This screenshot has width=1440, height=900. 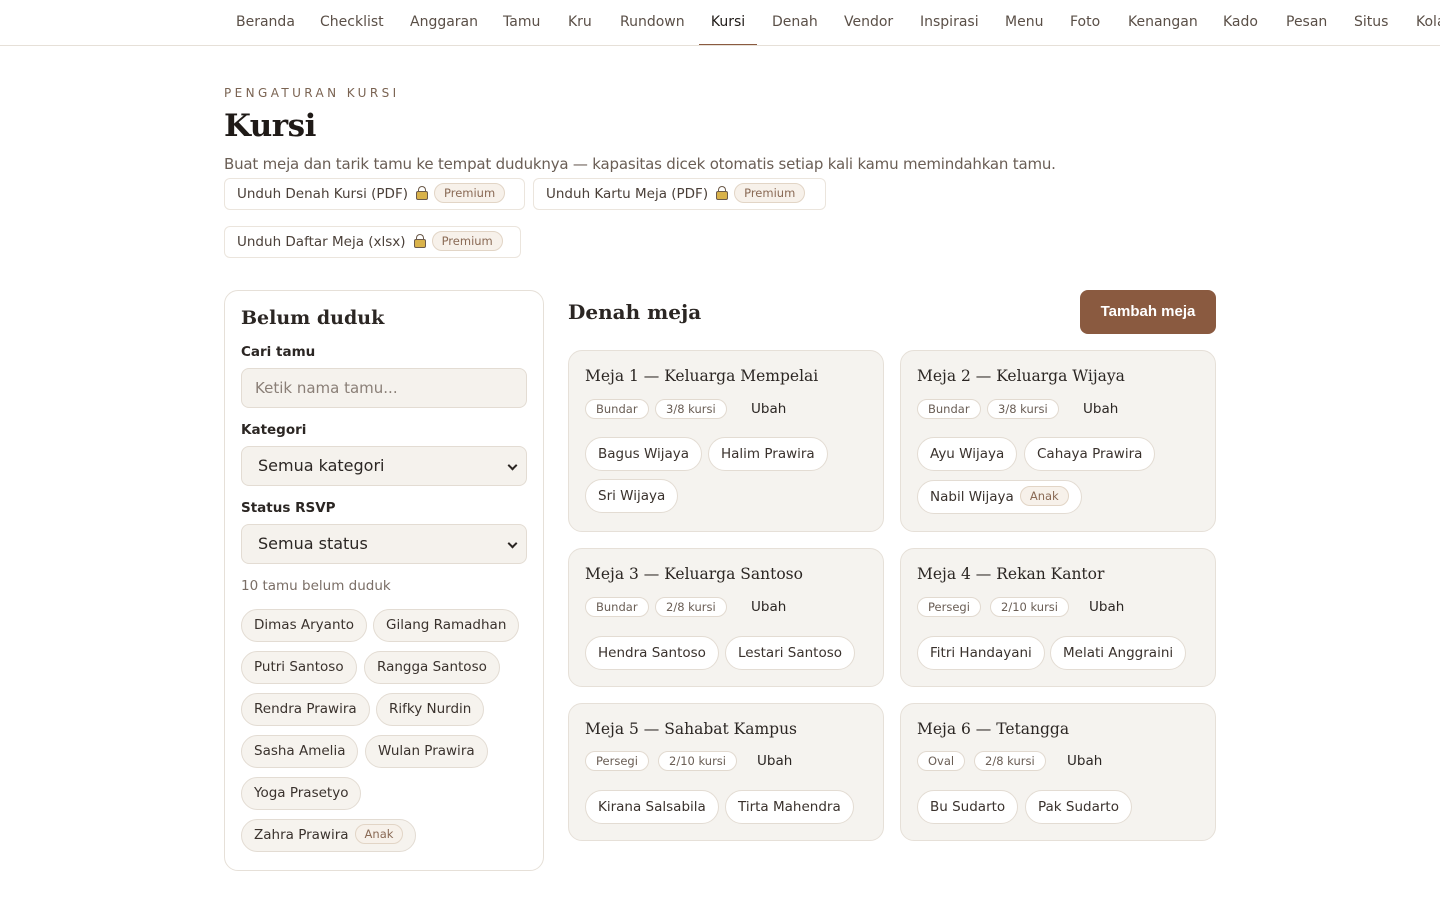 What do you see at coordinates (274, 430) in the screenshot?
I see `category-label: Kategori` at bounding box center [274, 430].